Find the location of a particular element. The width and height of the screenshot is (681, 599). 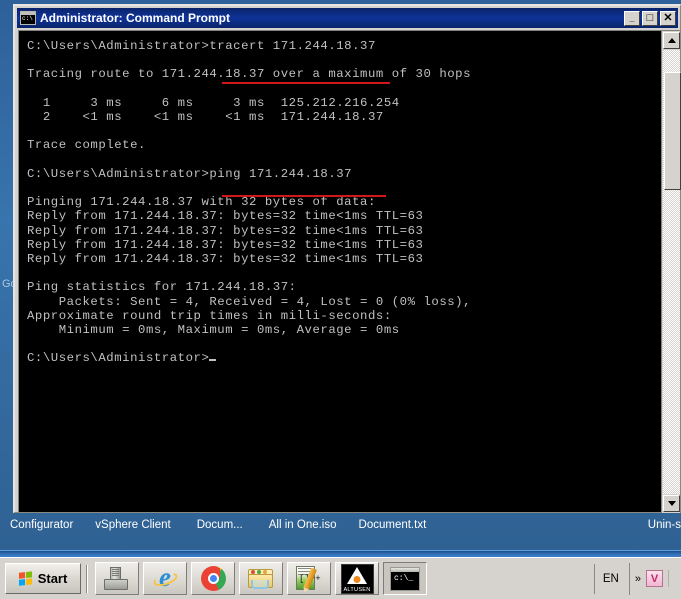

taskbar-item-command-prompt is located at coordinates (405, 578).